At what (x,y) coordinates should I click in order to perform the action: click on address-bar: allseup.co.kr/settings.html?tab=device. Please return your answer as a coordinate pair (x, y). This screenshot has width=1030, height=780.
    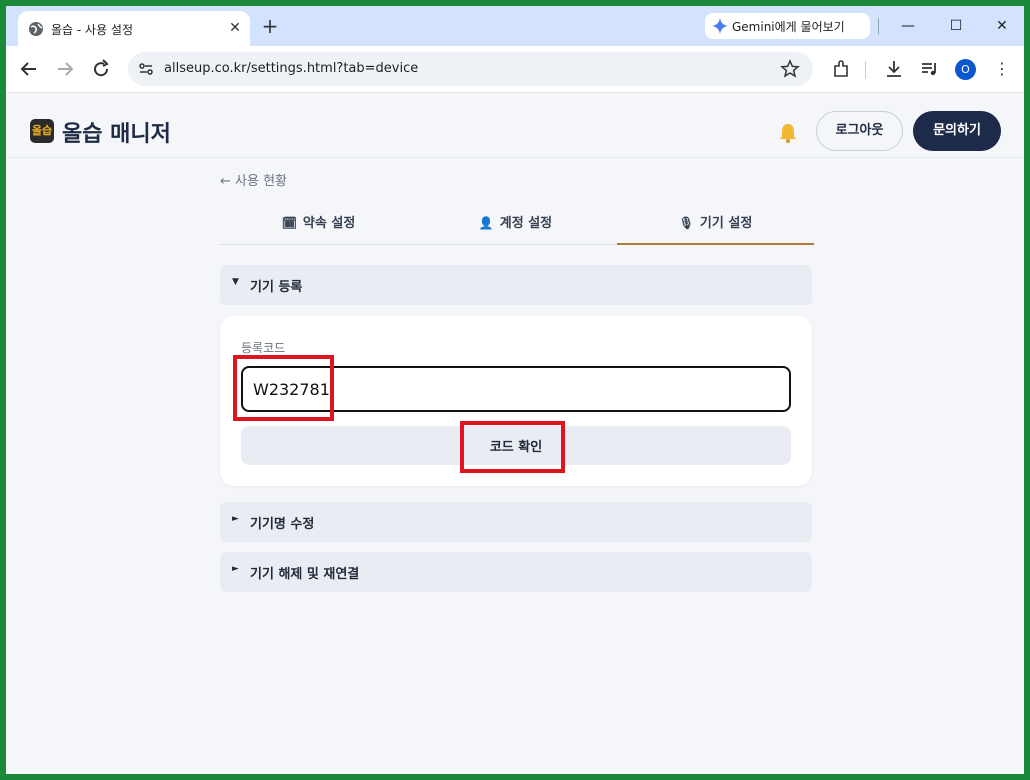
    Looking at the image, I should click on (470, 69).